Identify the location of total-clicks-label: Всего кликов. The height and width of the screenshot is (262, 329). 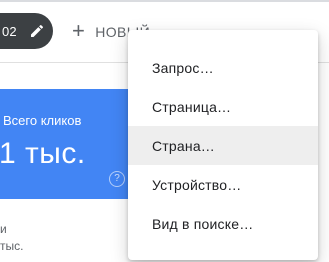
(42, 120).